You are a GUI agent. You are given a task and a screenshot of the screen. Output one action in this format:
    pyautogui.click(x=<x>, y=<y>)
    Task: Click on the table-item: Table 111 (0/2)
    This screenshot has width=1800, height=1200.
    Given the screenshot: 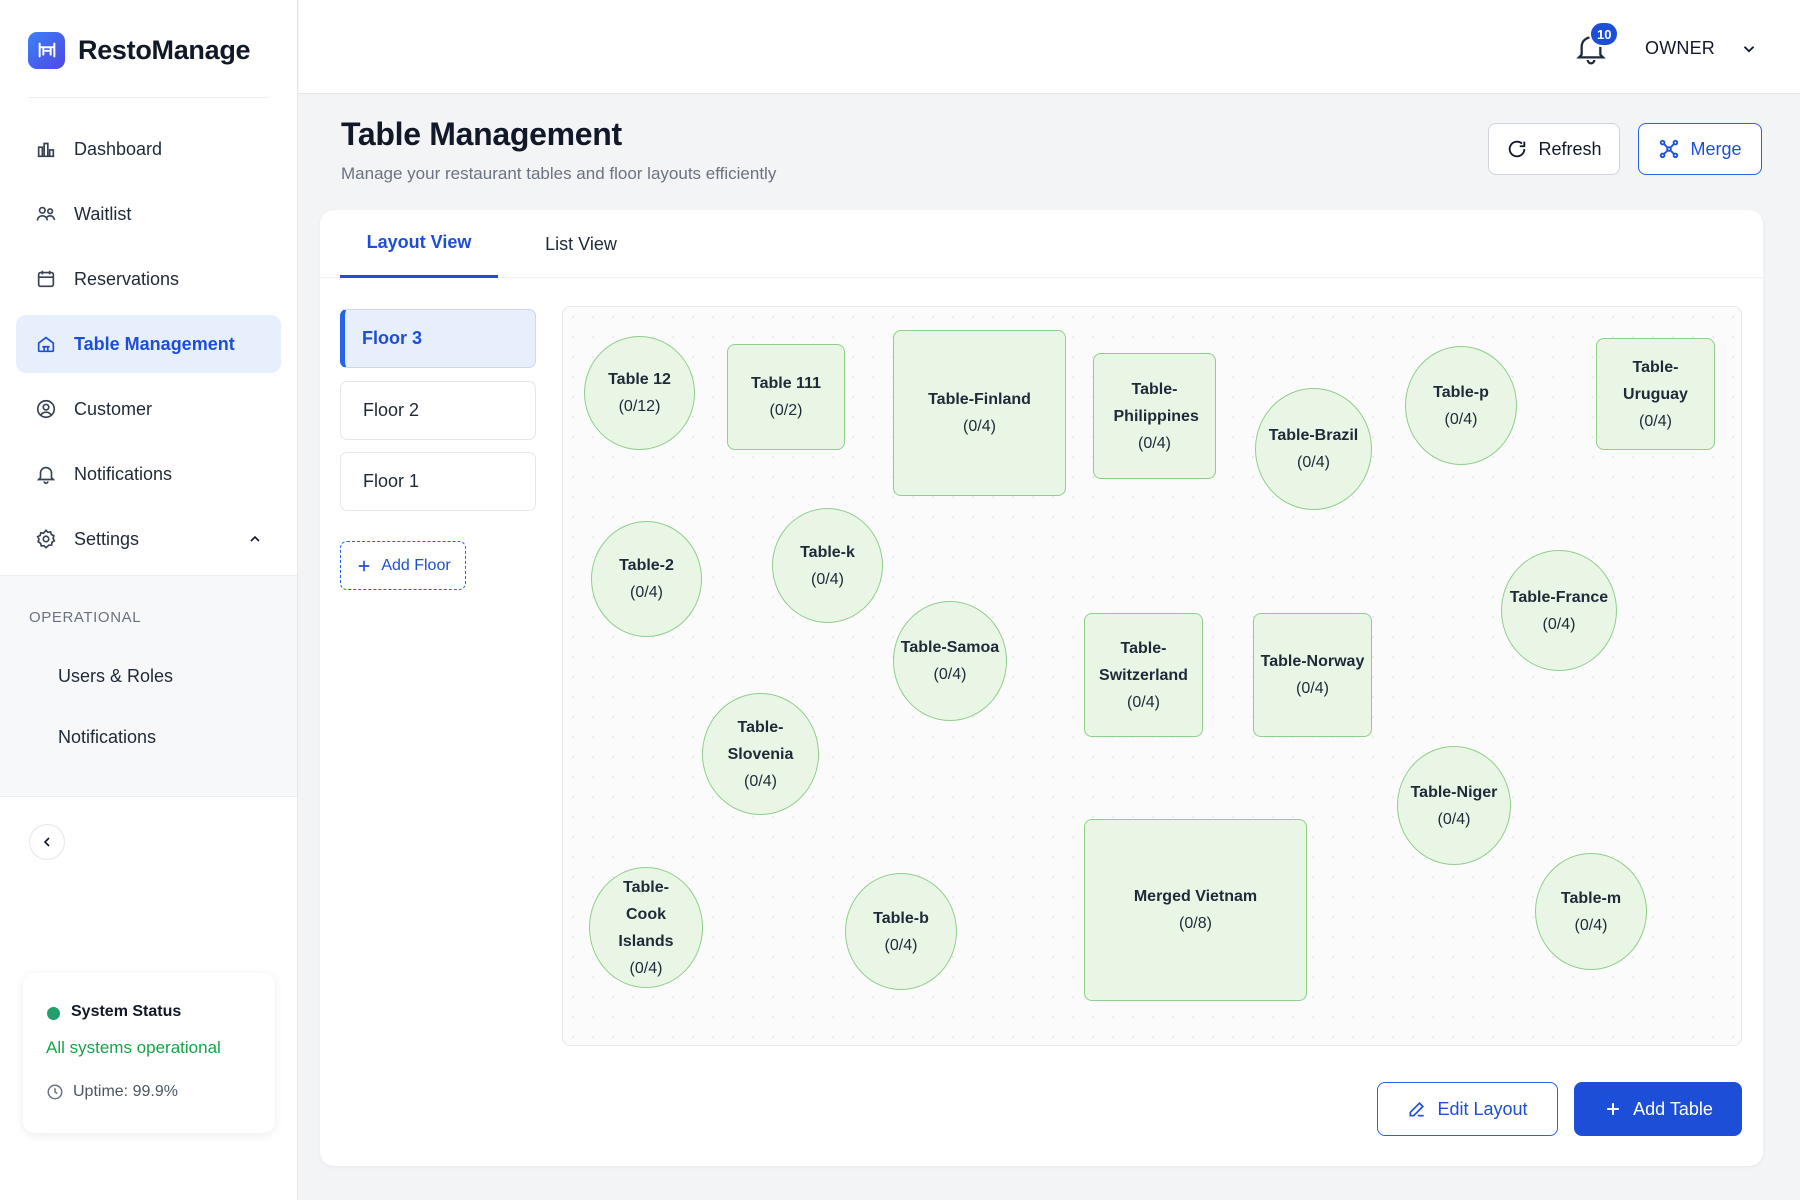 What is the action you would take?
    pyautogui.click(x=786, y=397)
    